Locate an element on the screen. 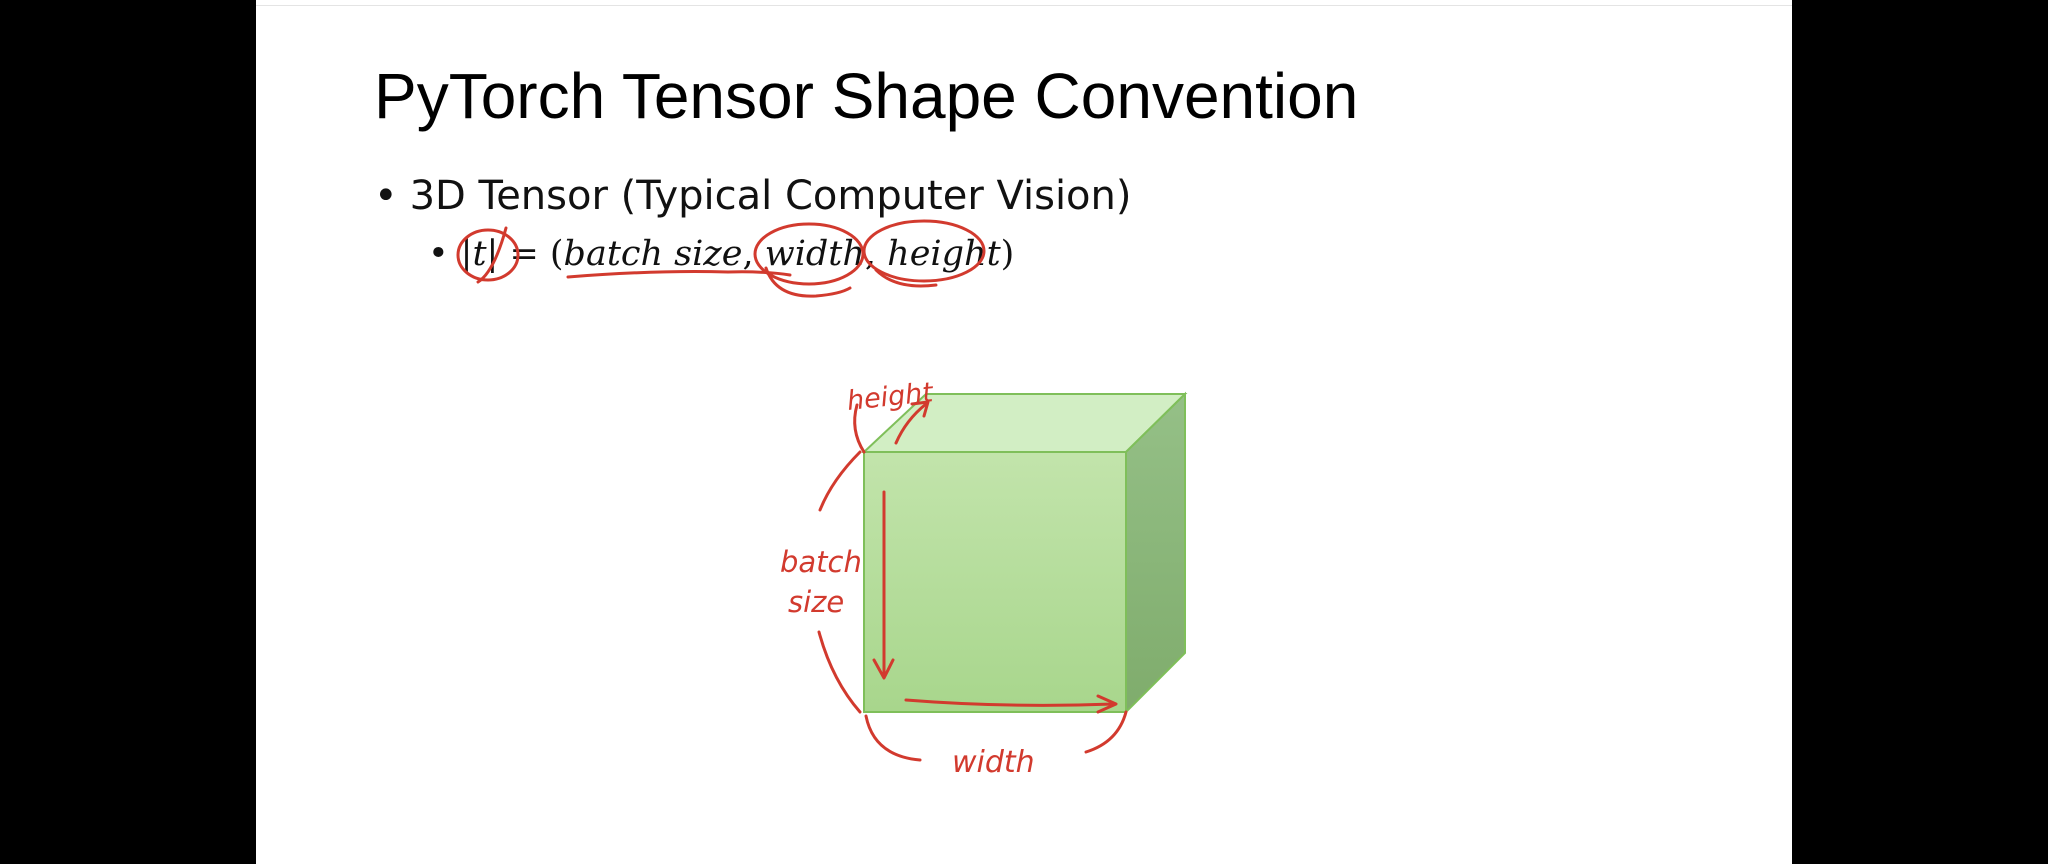 The width and height of the screenshot is (2048, 864). tick-mark-t is located at coordinates (492, 255).